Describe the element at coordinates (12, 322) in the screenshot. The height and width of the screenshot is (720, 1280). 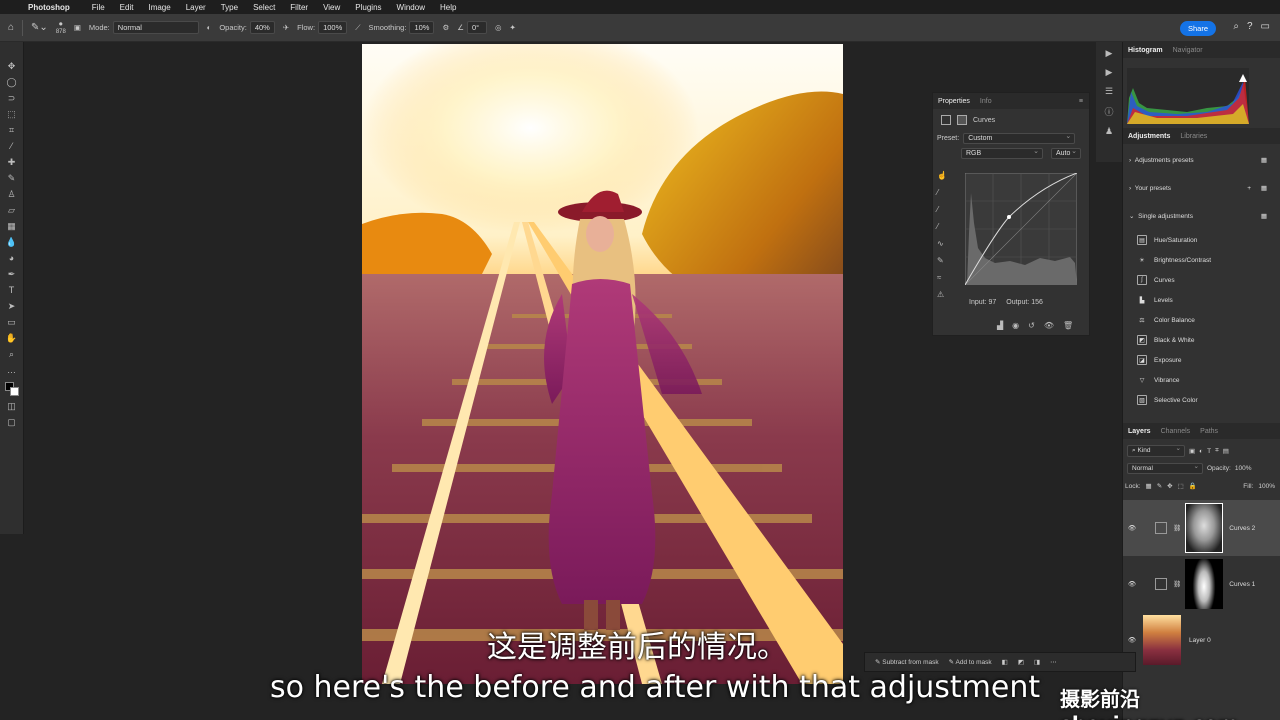
I see `shape-tool-icon: ▭` at that location.